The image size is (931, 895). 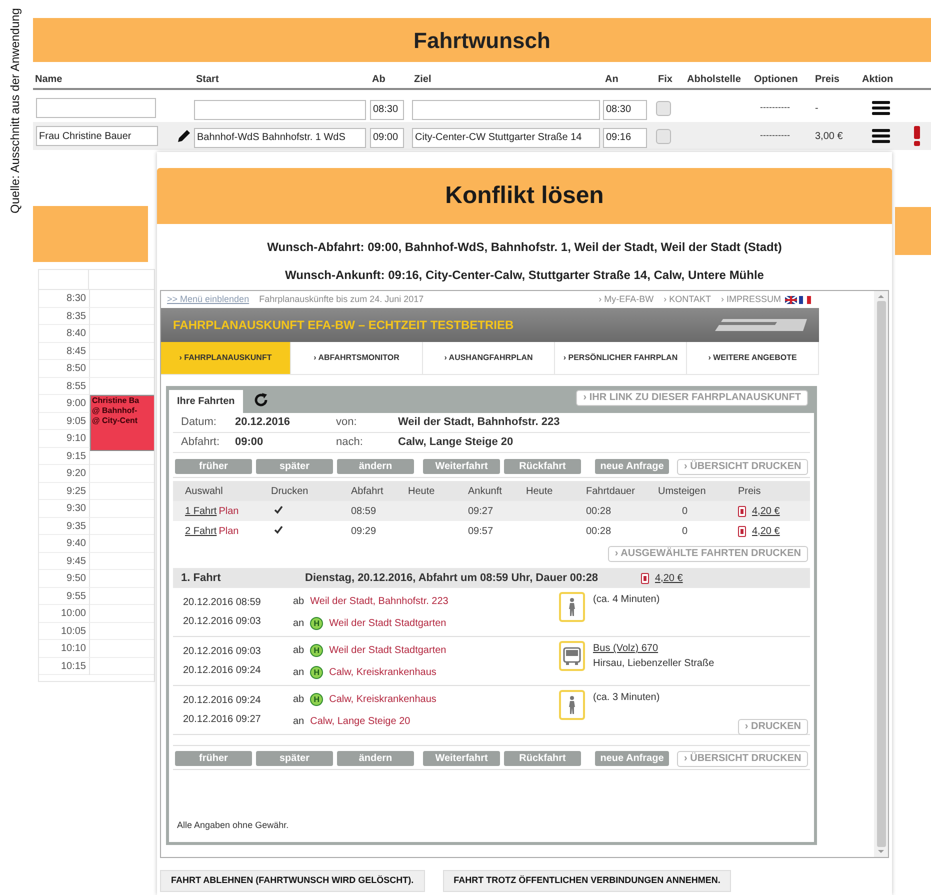 I want to click on time-label: 9:20, so click(x=76, y=474).